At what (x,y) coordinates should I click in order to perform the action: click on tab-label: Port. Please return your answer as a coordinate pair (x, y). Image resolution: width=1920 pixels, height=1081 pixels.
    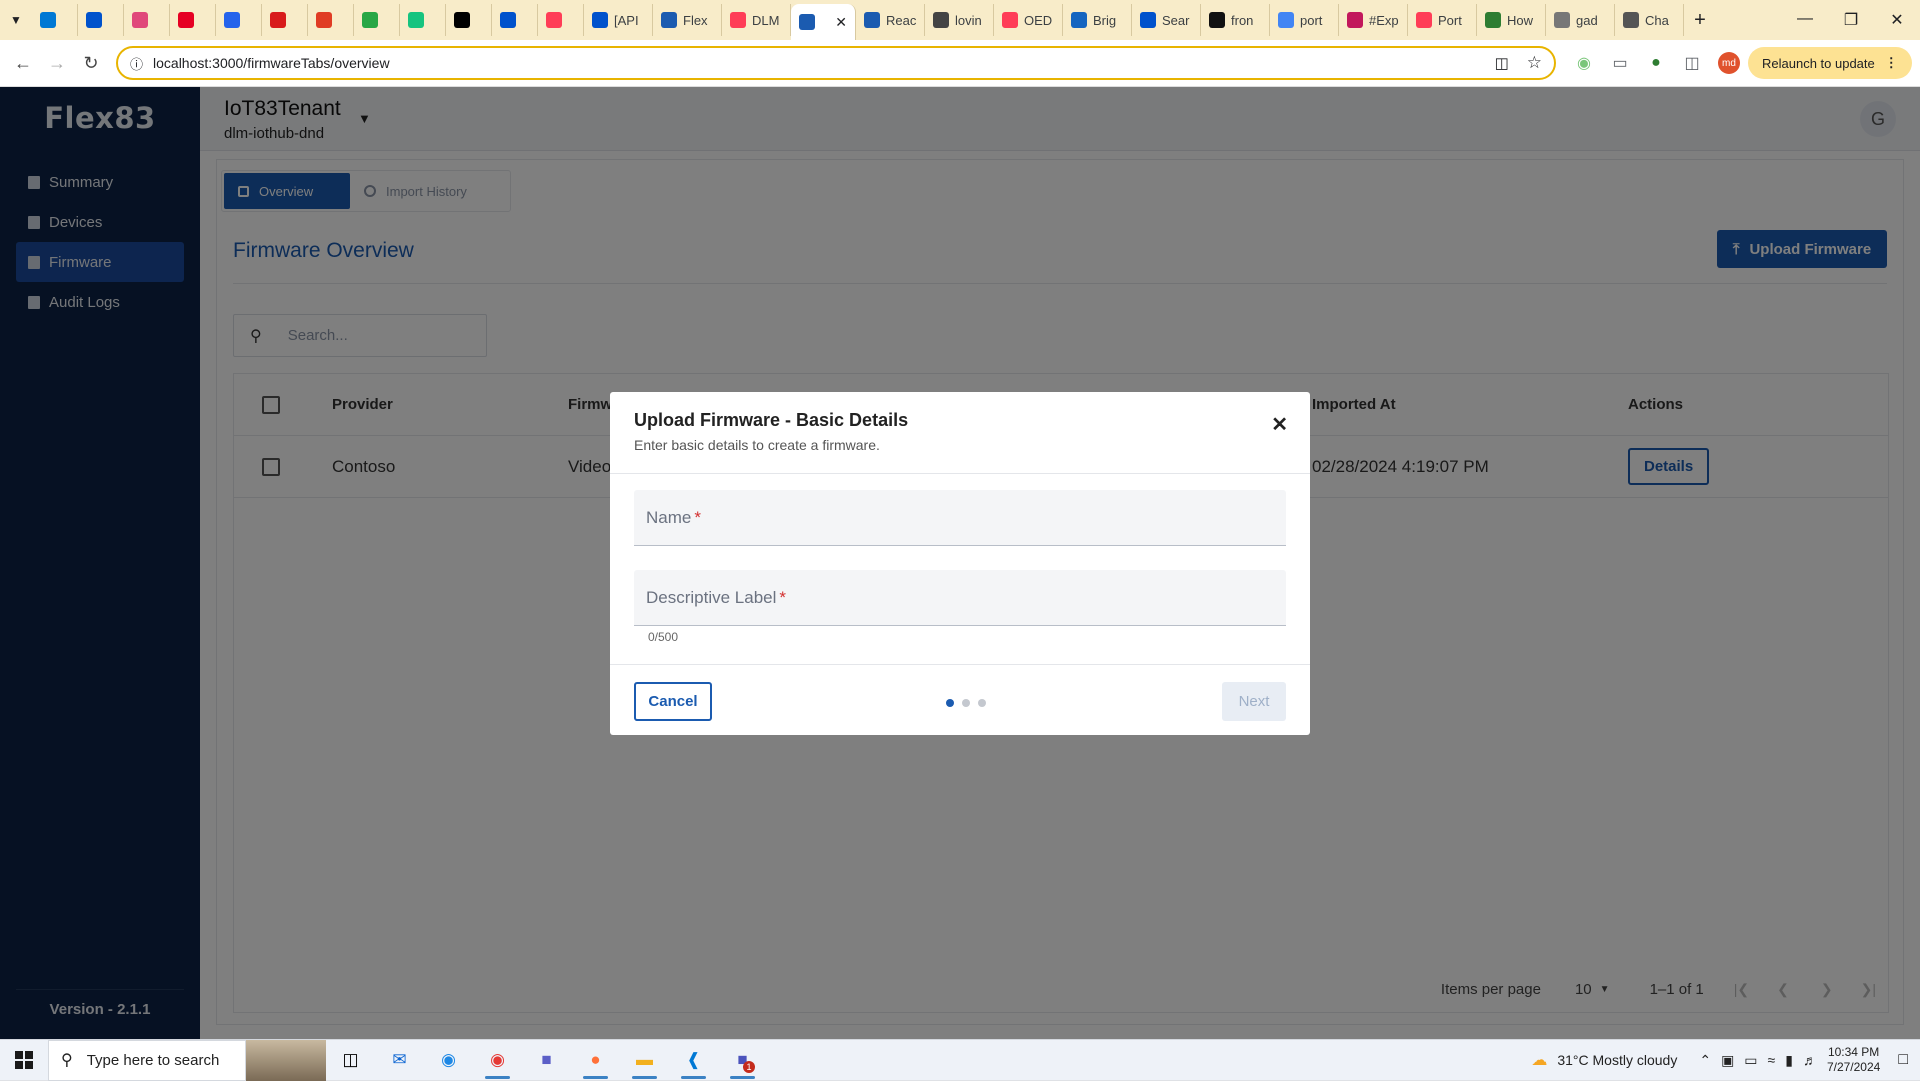
    Looking at the image, I should click on (1450, 20).